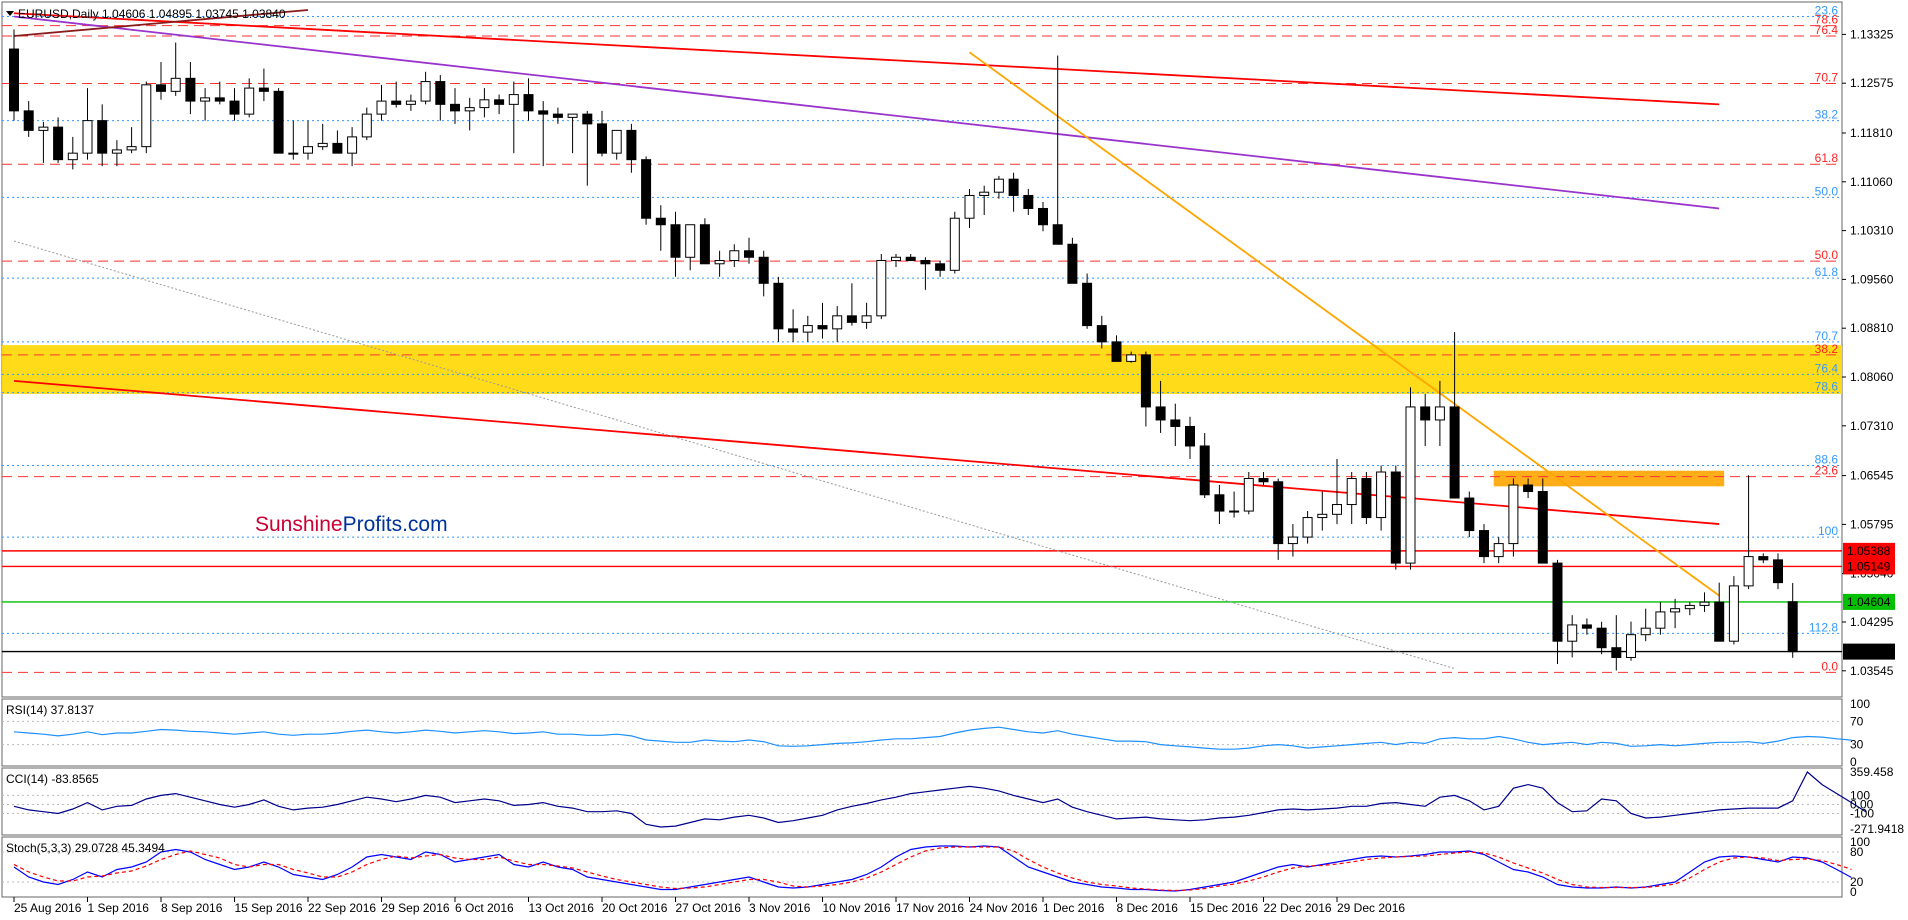 This screenshot has height=920, width=1908. I want to click on date-tick-label: 13 Oct 2016, so click(562, 908).